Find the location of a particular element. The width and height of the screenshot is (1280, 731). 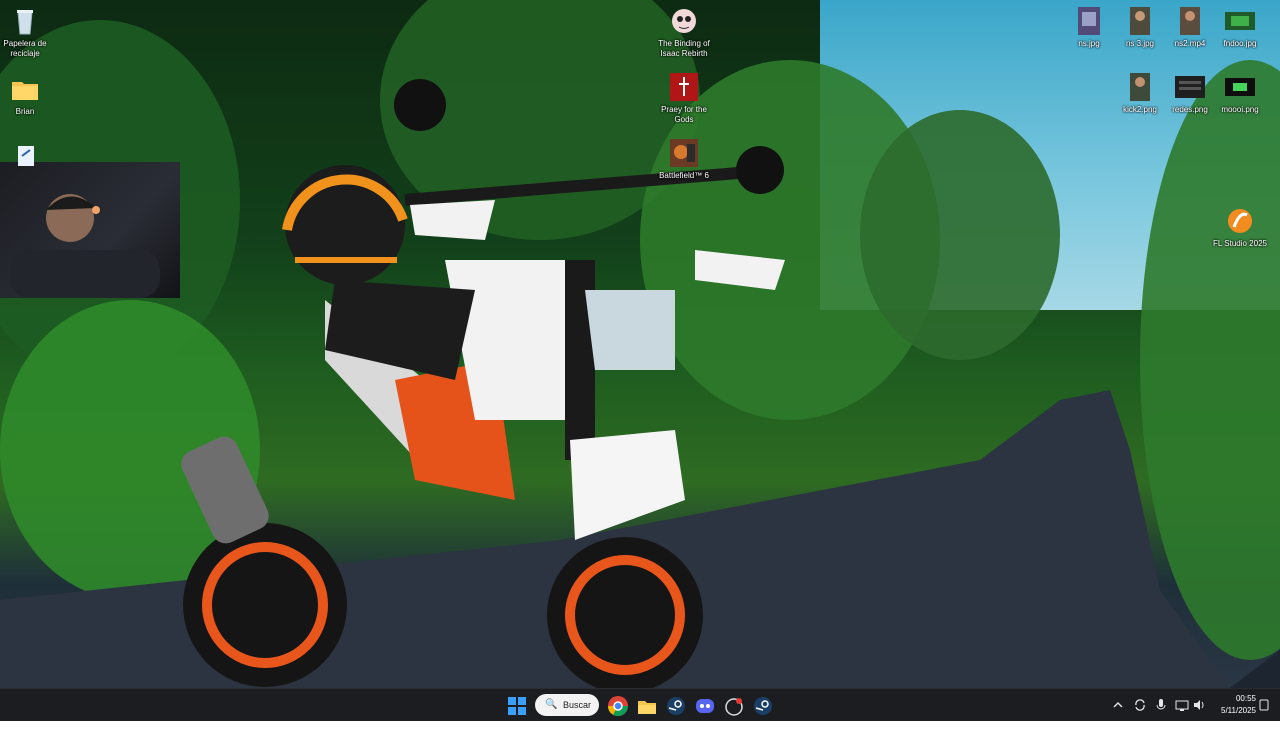

desktop-icon-shortcut is located at coordinates (28, 158).